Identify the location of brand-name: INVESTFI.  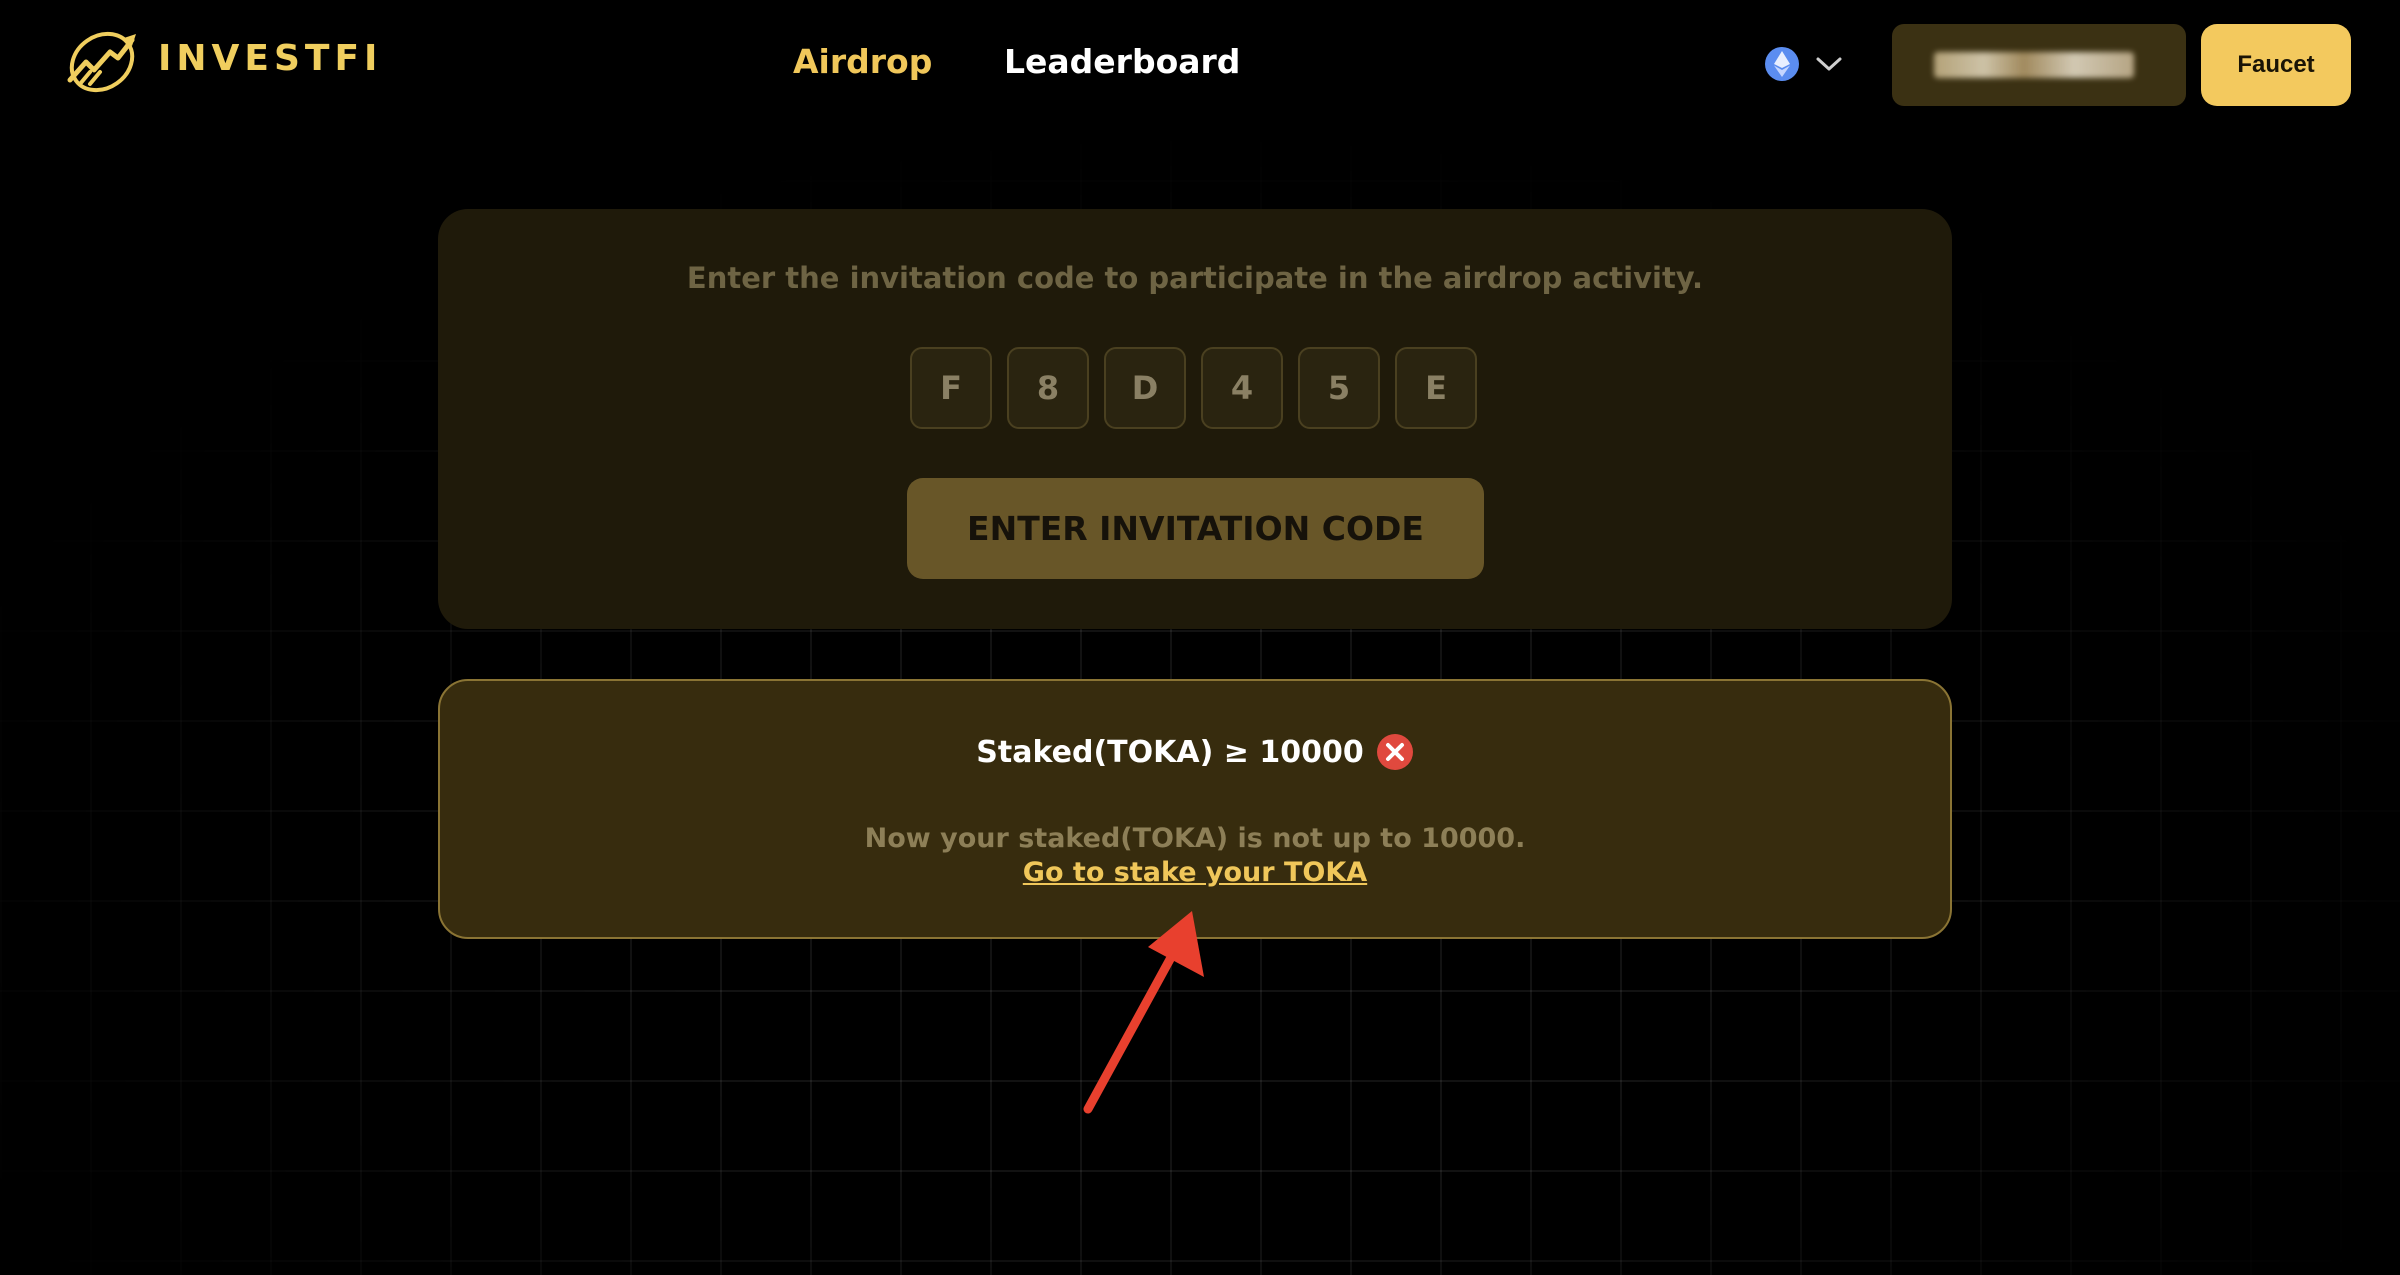
(270, 58).